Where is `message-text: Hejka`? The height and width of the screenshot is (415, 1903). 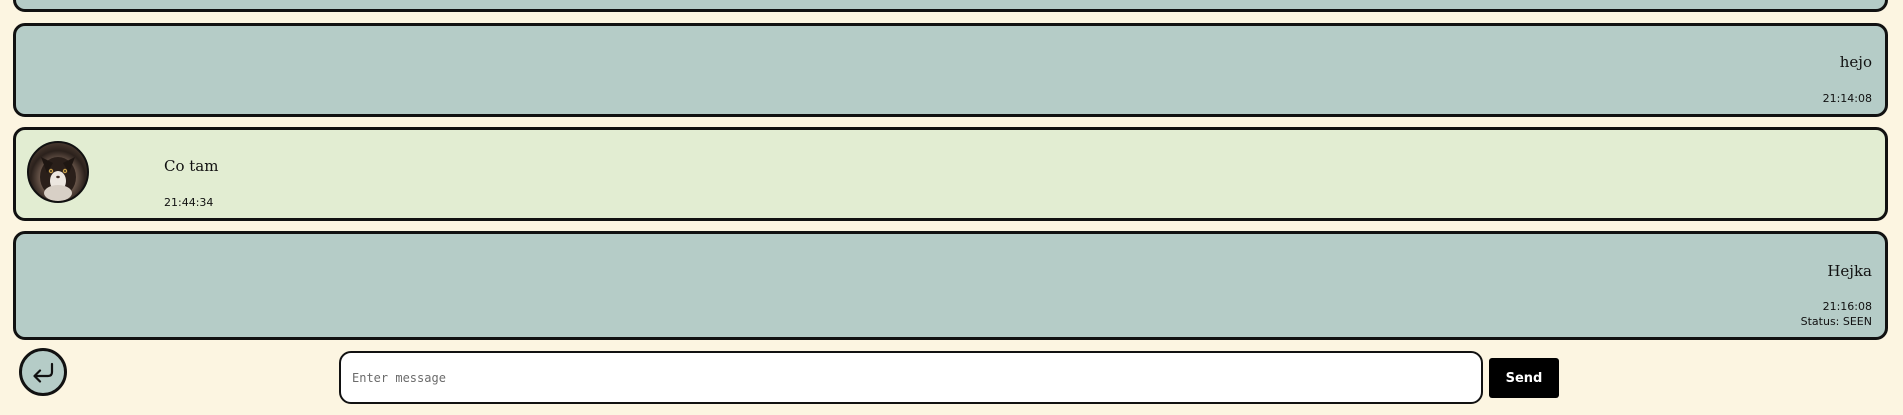 message-text: Hejka is located at coordinates (1849, 271).